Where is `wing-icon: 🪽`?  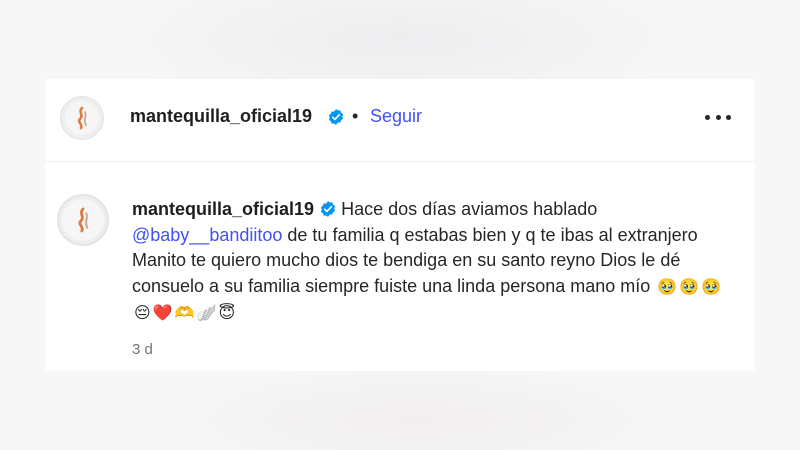 wing-icon: 🪽 is located at coordinates (206, 313).